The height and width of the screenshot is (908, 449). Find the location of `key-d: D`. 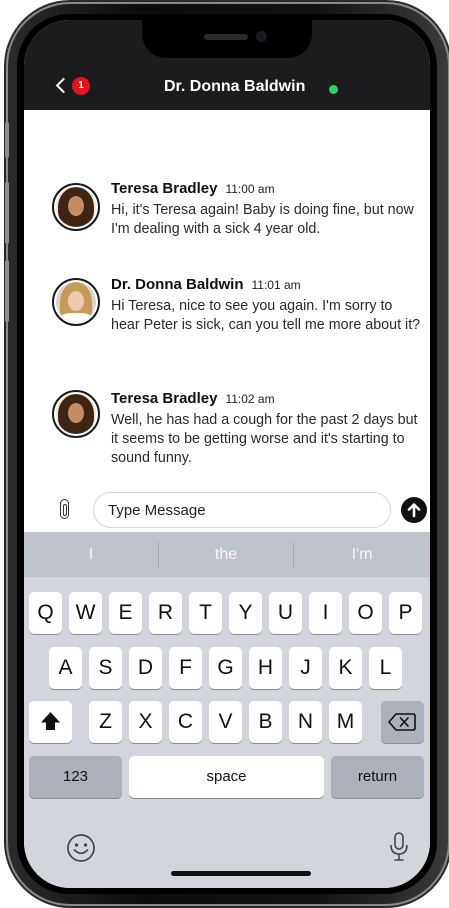

key-d: D is located at coordinates (145, 668).